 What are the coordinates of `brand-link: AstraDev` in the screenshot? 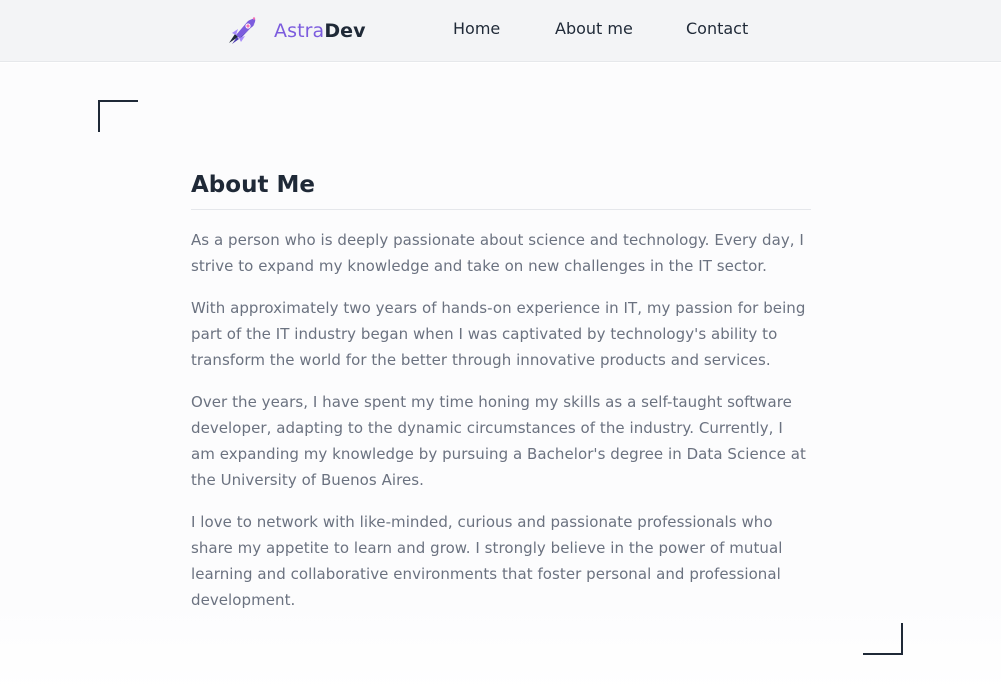 It's located at (296, 31).